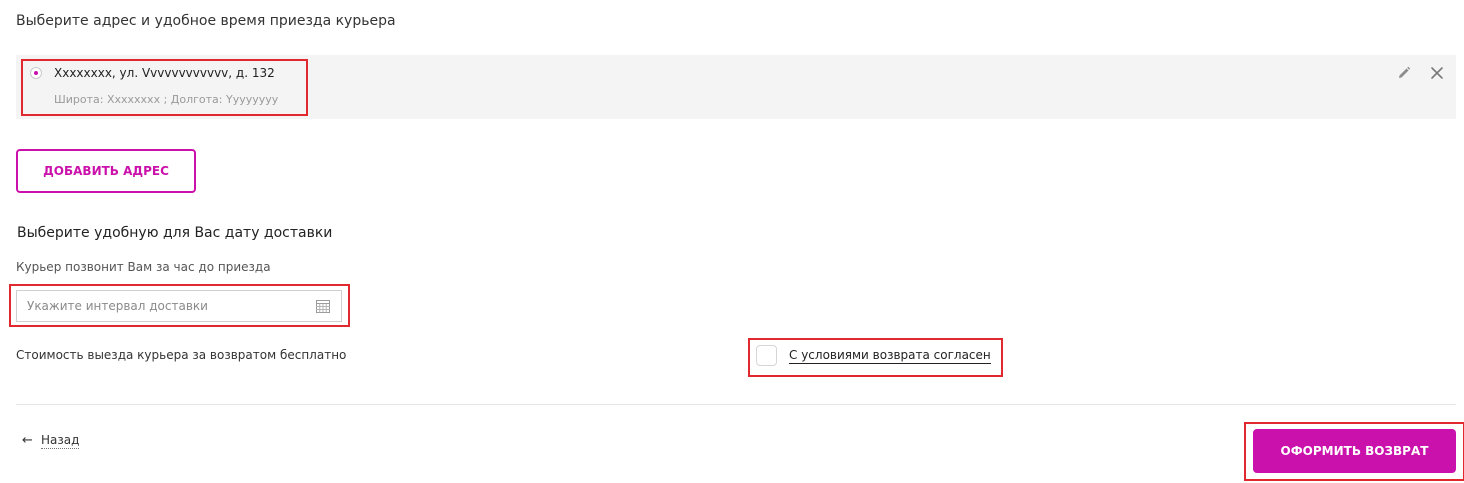 This screenshot has width=1464, height=483. Describe the element at coordinates (1437, 73) in the screenshot. I see `close-icon` at that location.